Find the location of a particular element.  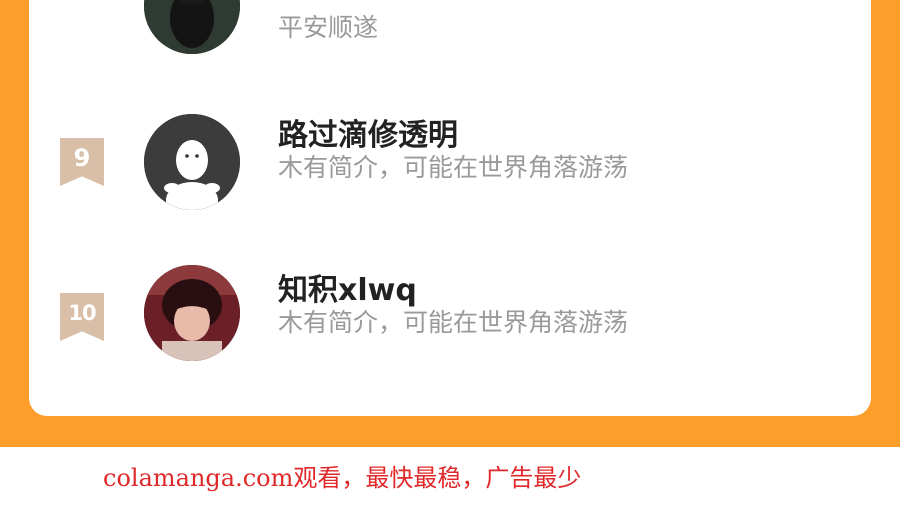

list-item: 8 平安顺遂 is located at coordinates (450, 27).